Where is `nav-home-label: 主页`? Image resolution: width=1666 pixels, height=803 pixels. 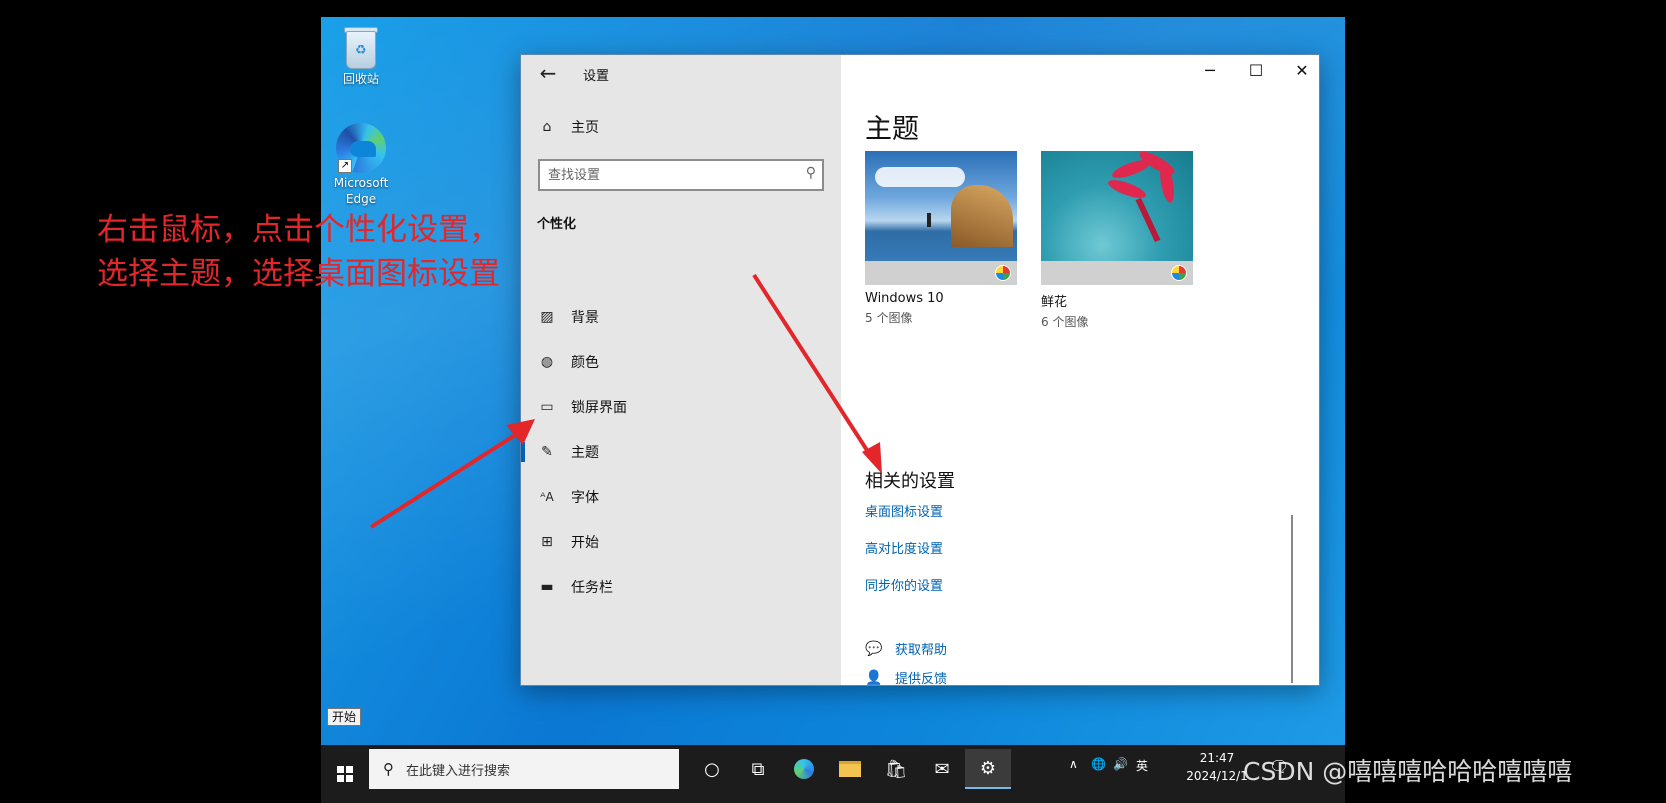
nav-home-label: 主页 is located at coordinates (585, 128).